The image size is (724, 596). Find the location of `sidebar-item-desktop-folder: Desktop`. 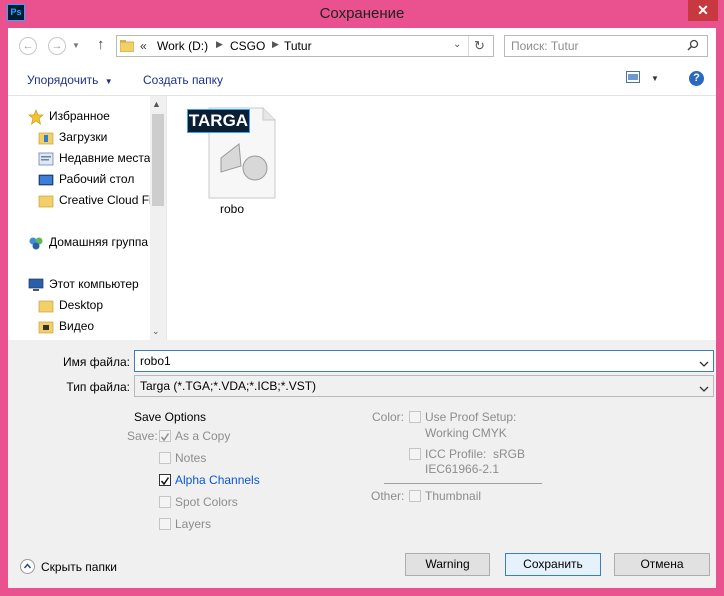

sidebar-item-desktop-folder: Desktop is located at coordinates (70, 305).